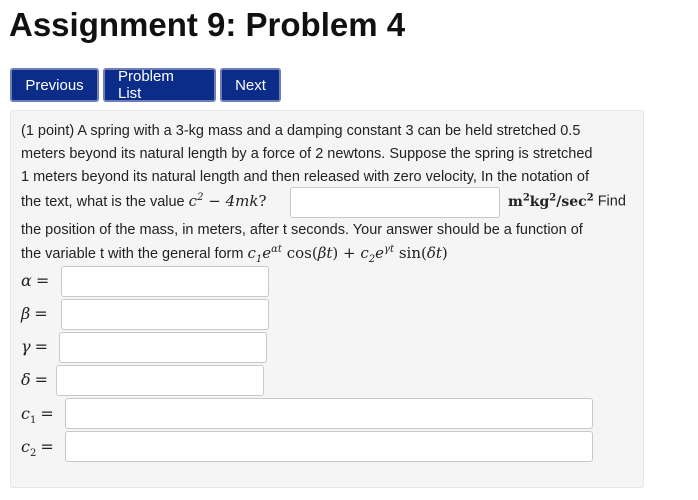 Image resolution: width=698 pixels, height=500 pixels. What do you see at coordinates (329, 446) in the screenshot?
I see `c2-answer-input` at bounding box center [329, 446].